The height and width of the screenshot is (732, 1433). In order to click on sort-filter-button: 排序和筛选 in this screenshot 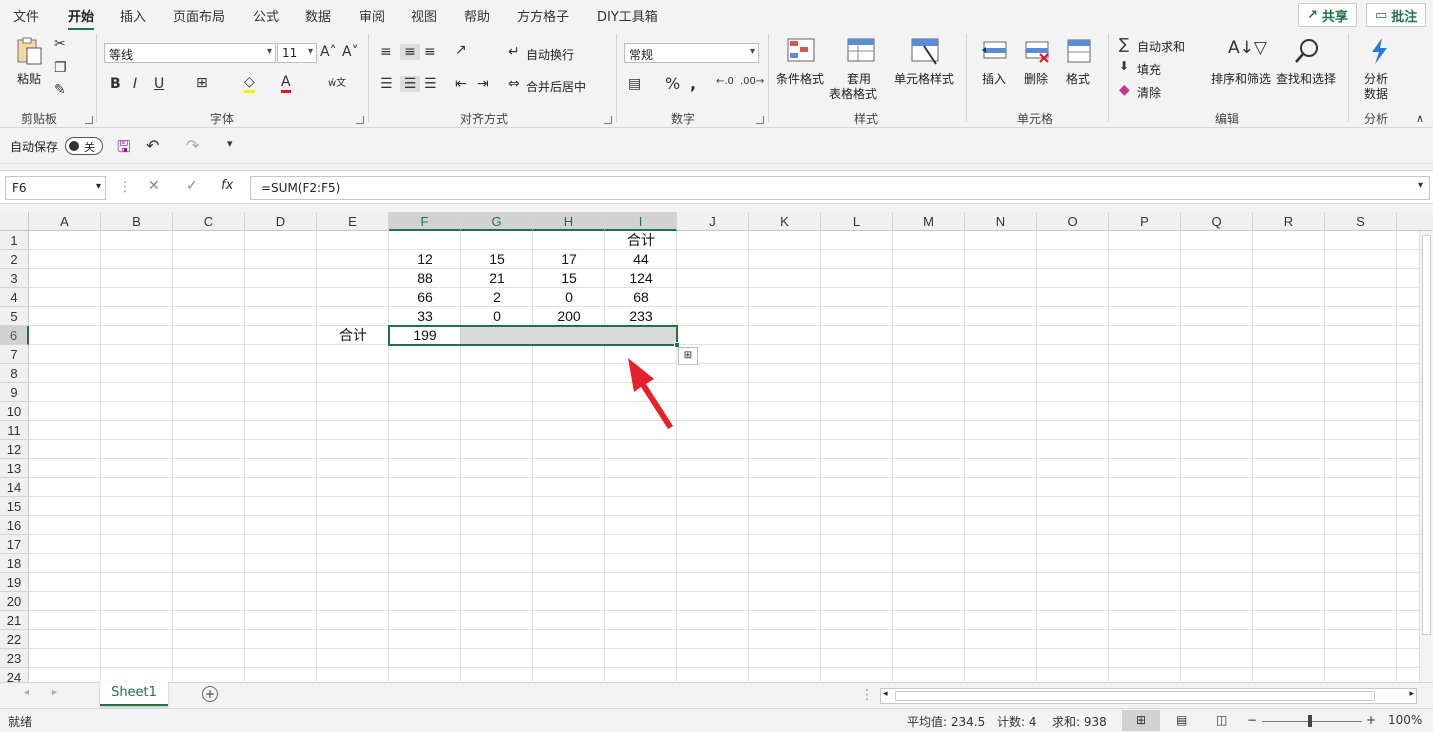, I will do `click(1241, 78)`.